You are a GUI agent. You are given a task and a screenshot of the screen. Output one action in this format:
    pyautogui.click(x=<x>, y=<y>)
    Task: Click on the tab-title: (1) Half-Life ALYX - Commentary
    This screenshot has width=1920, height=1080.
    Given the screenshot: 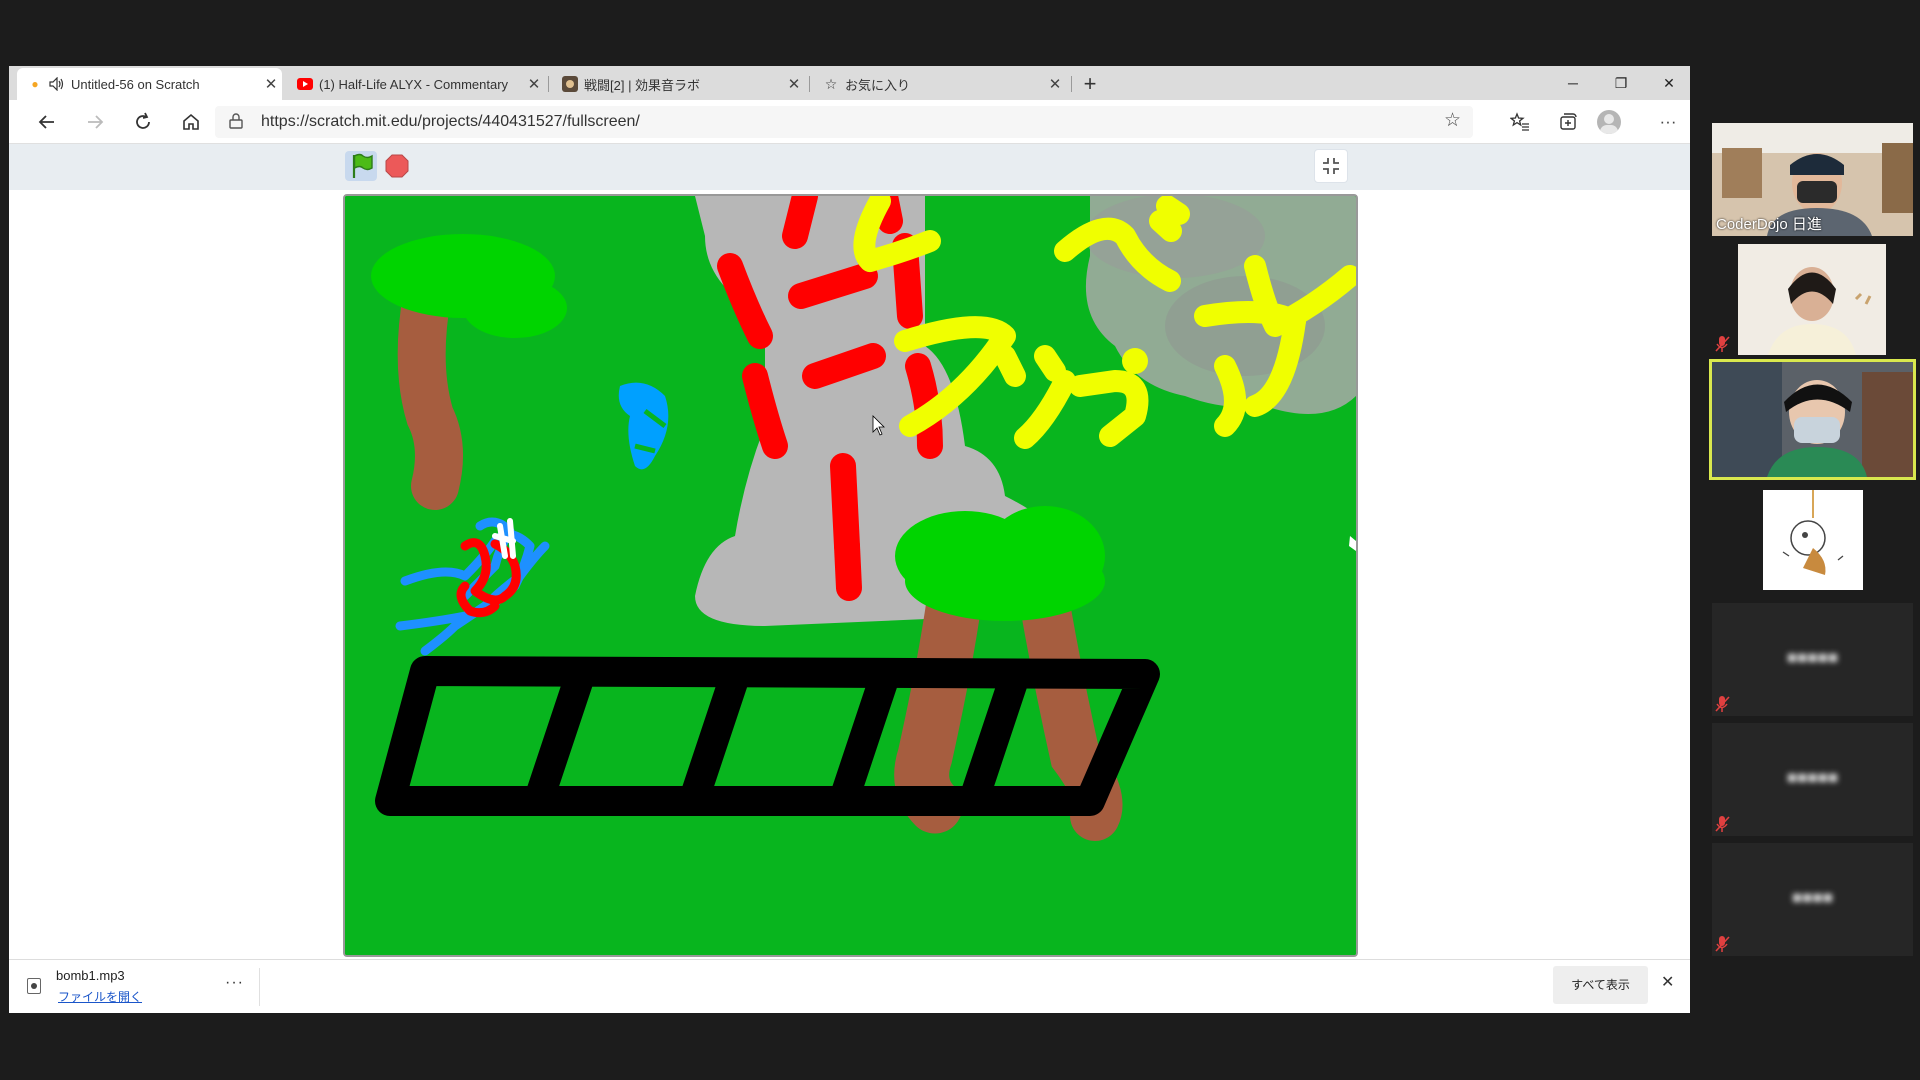 What is the action you would take?
    pyautogui.click(x=414, y=84)
    